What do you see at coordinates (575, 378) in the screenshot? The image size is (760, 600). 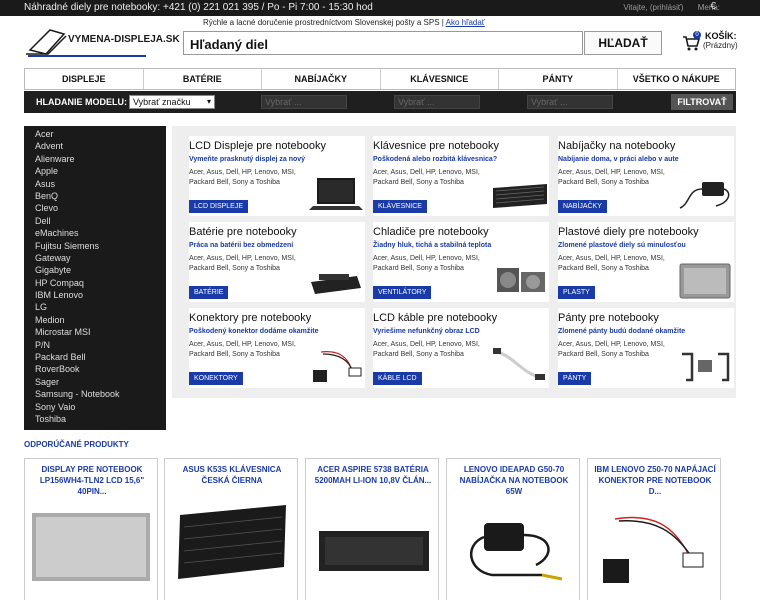 I see `category-button-panty: PÁNTY` at bounding box center [575, 378].